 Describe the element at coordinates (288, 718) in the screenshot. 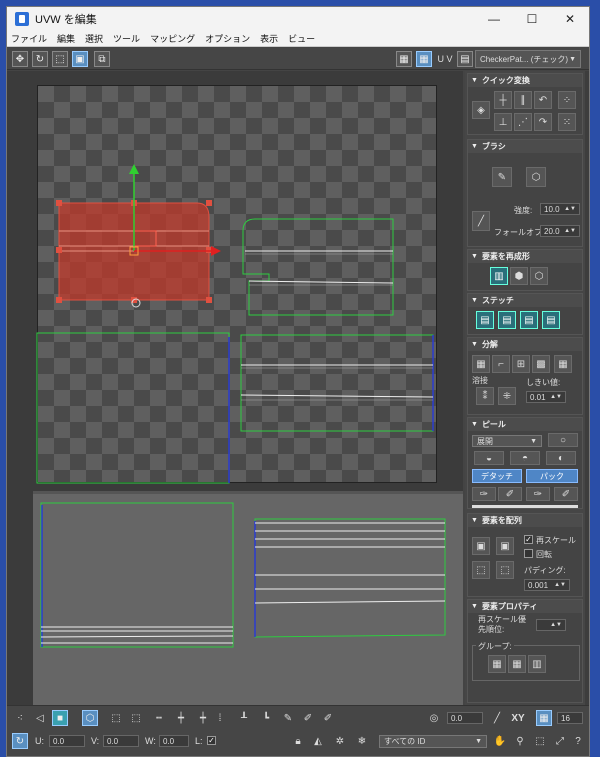

I see `paint-select-icon: ✎` at that location.